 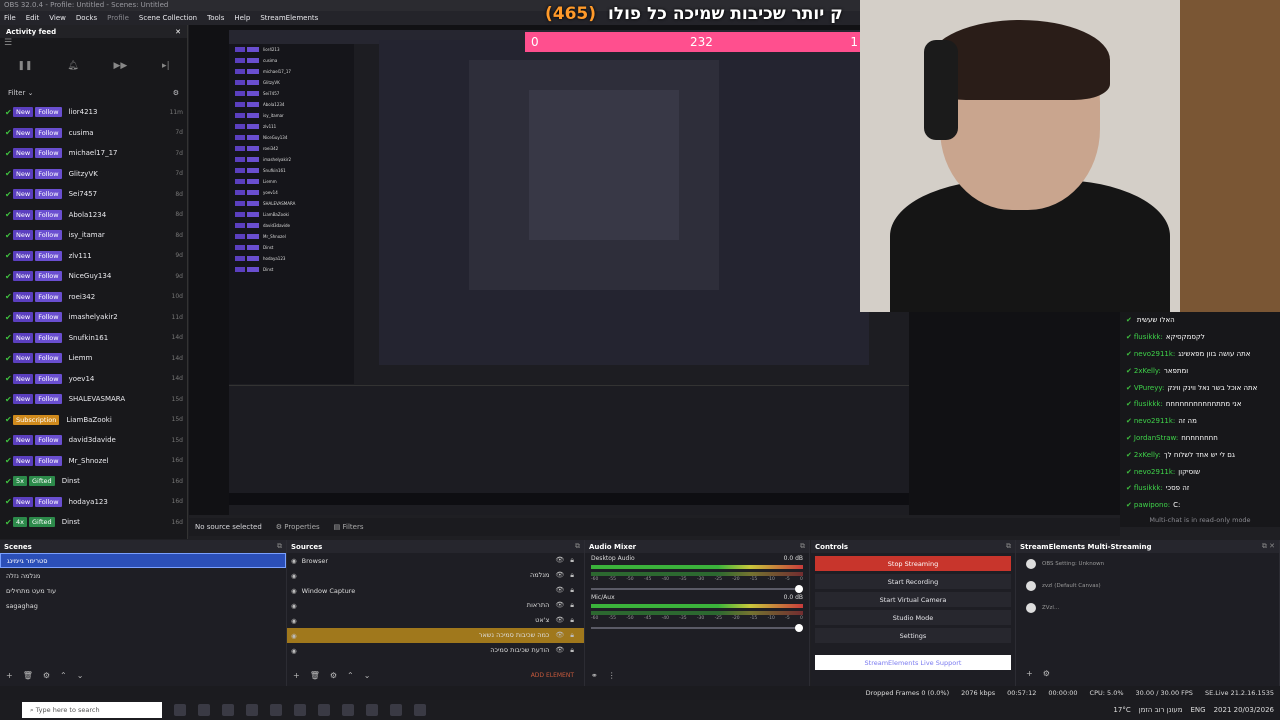 I want to click on source-item: ◉ Window Capture 👁︎ 🔒︎, so click(x=435, y=590).